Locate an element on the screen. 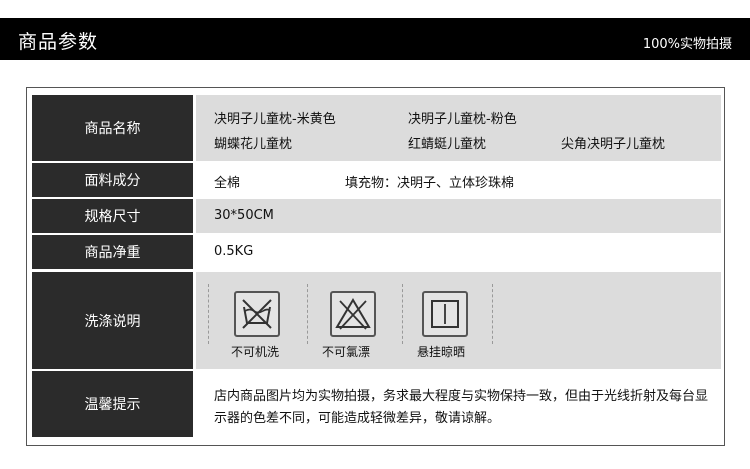  row-value: 30*50CM is located at coordinates (458, 216).